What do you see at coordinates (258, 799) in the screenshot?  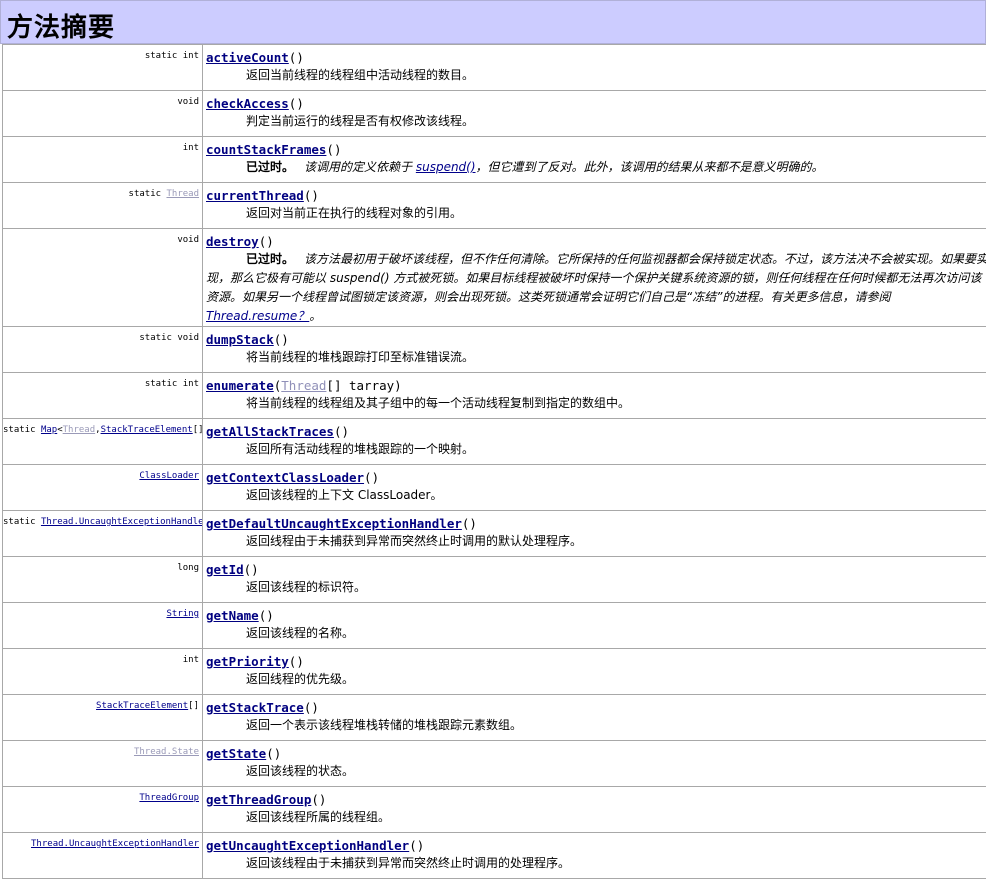 I see `method-name-link: getThreadGroup` at bounding box center [258, 799].